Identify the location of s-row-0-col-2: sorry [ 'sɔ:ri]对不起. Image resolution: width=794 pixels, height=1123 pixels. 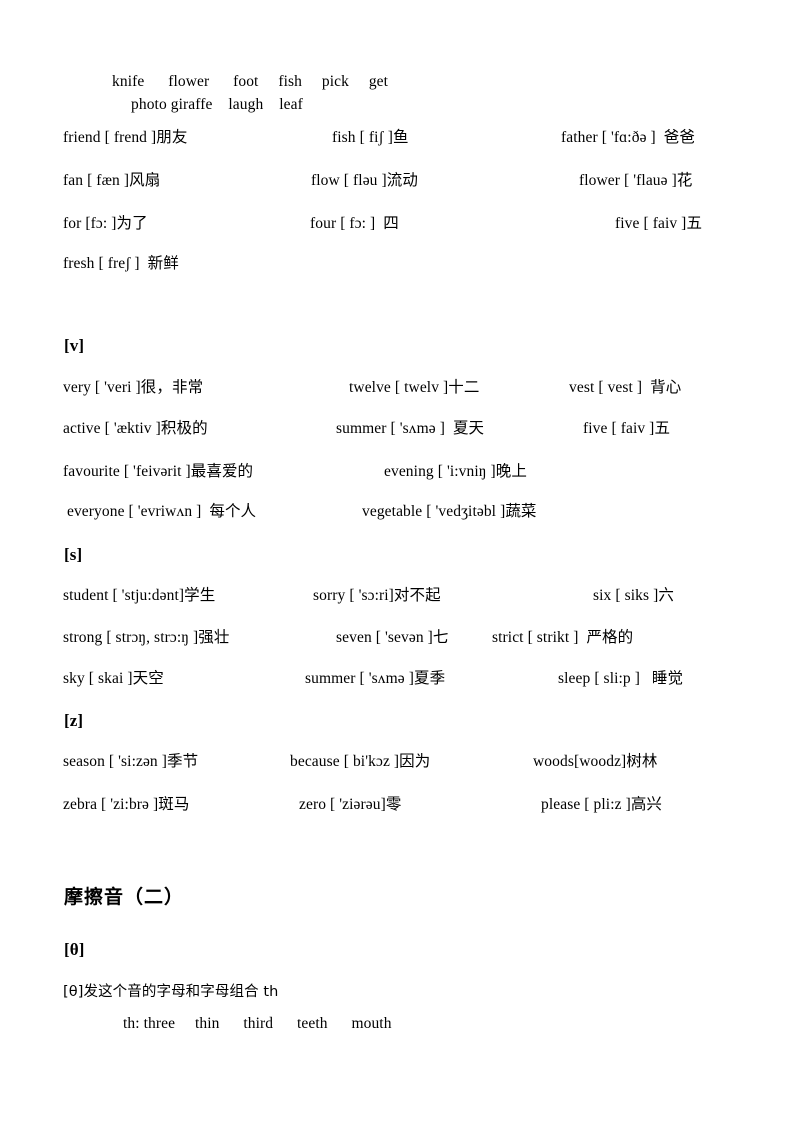
(377, 595).